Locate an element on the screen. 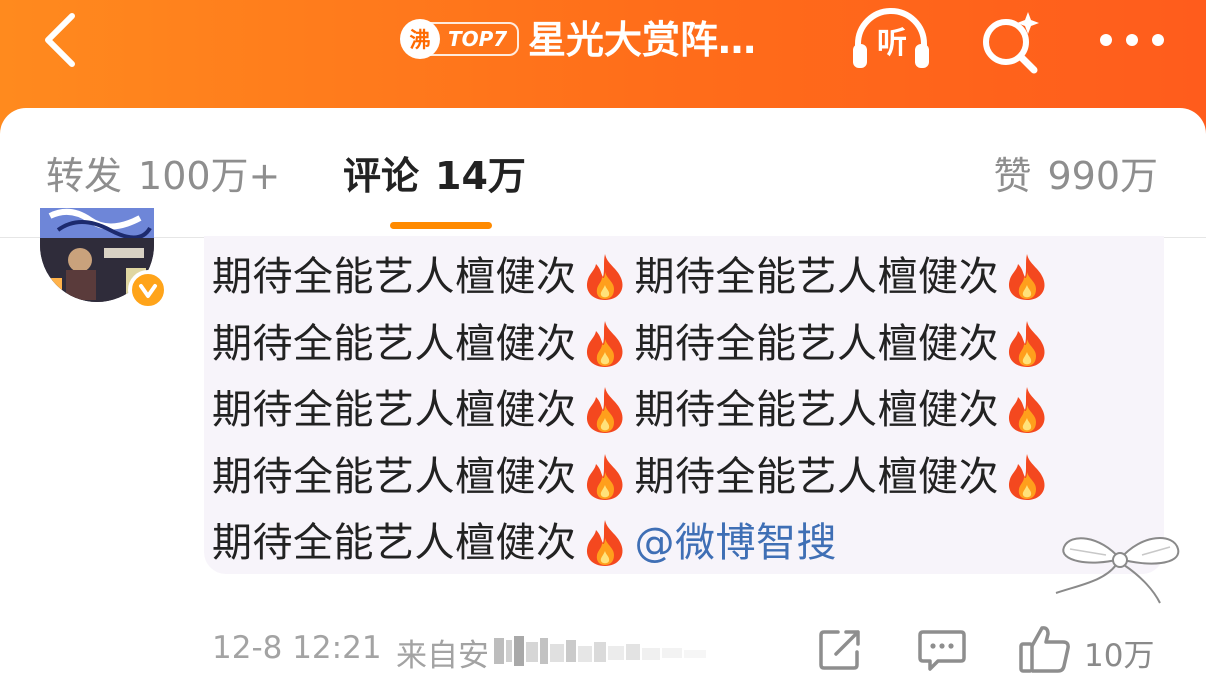  search-button is located at coordinates (1011, 41).